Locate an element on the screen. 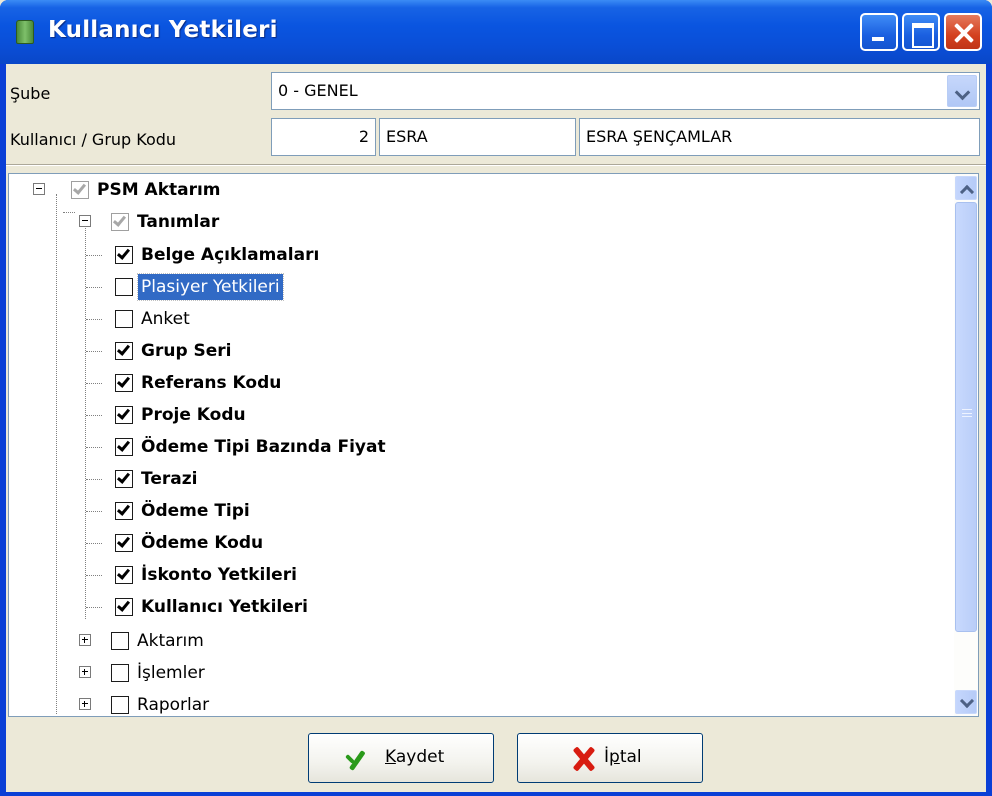 The height and width of the screenshot is (796, 992). scroll-thumb is located at coordinates (966, 417).